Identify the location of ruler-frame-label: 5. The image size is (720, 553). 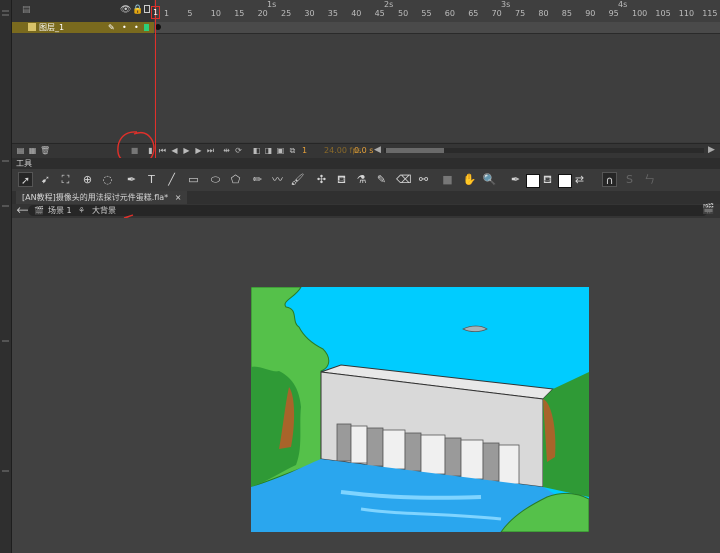
(190, 13).